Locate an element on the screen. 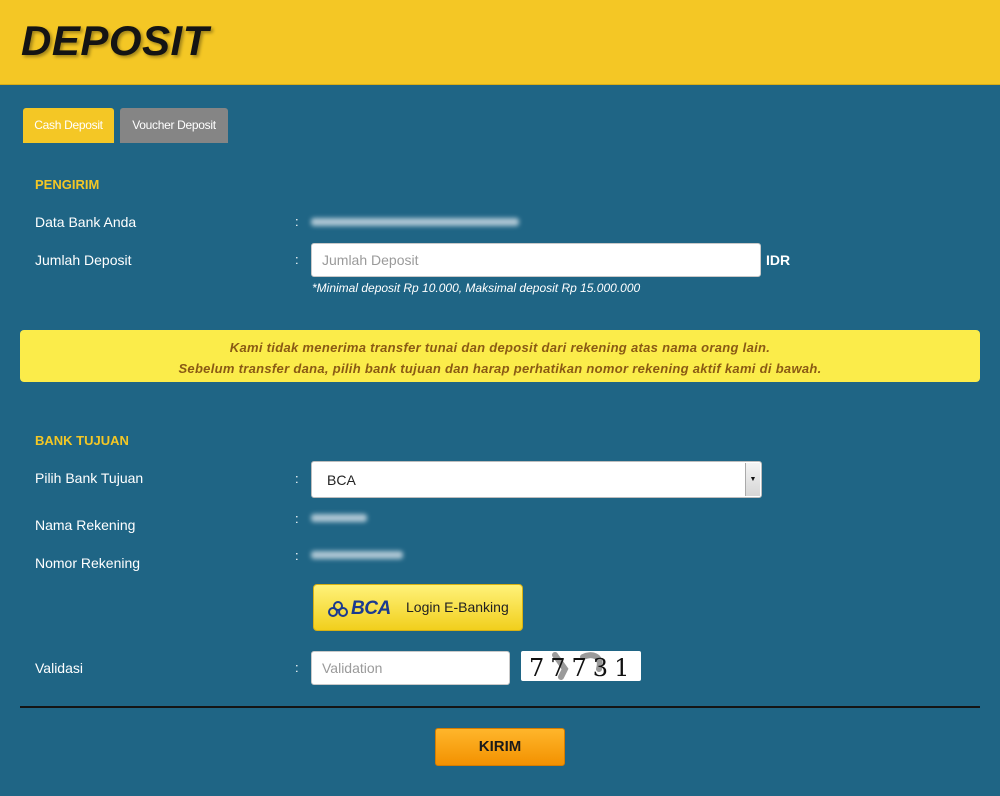  validasi-label: Validasi is located at coordinates (59, 668).